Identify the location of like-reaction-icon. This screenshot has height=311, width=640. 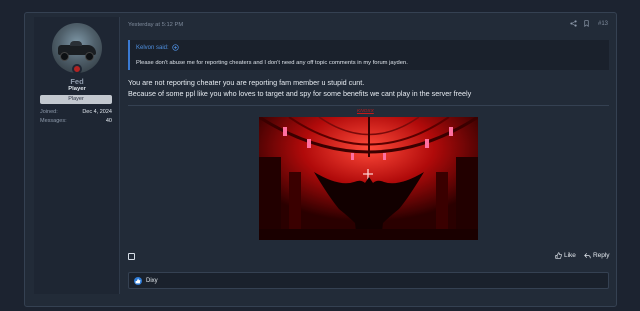
(138, 280).